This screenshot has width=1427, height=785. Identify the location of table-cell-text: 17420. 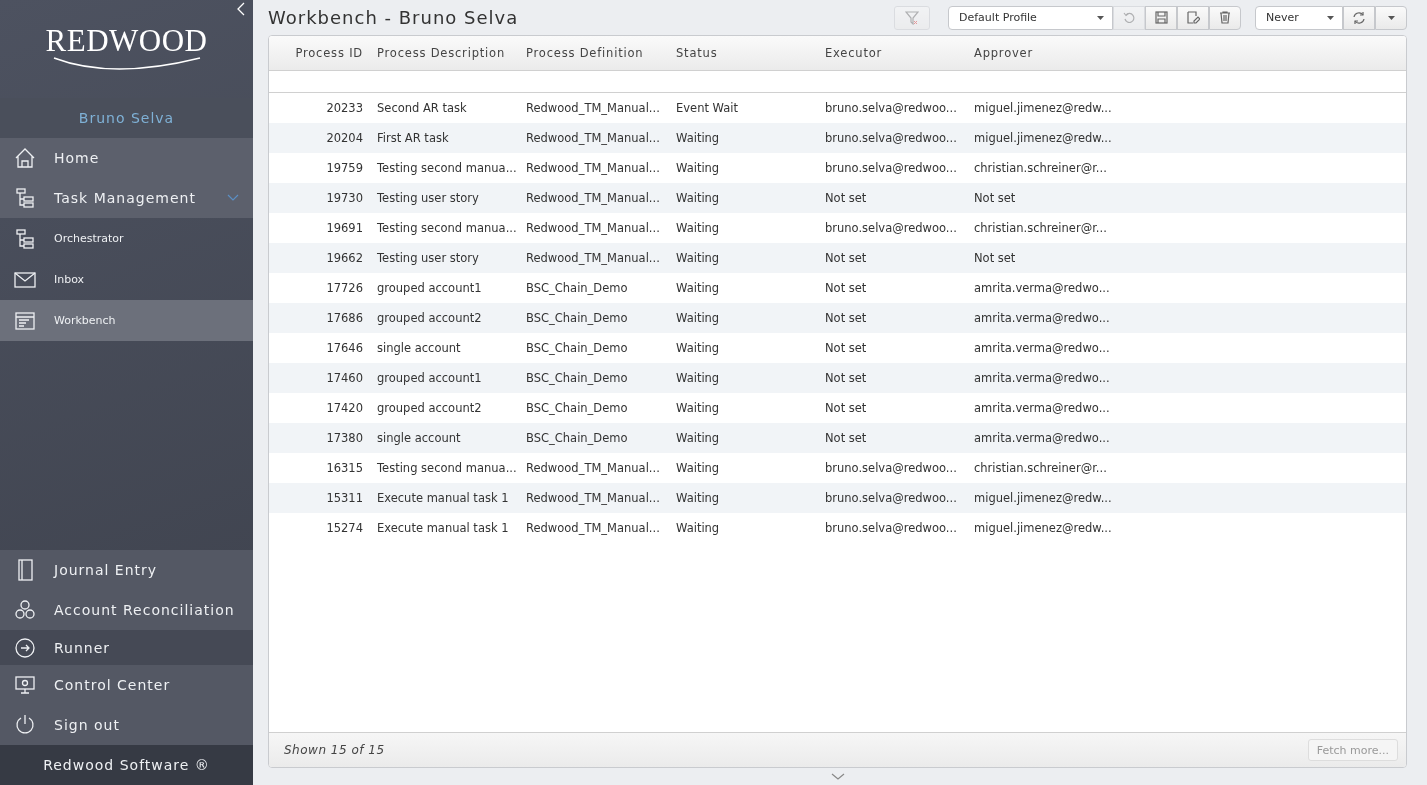
(344, 408).